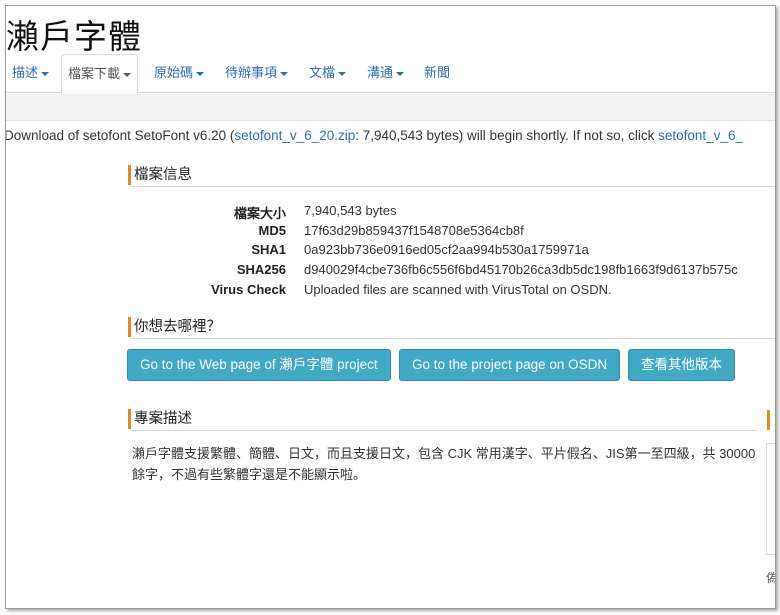  What do you see at coordinates (272, 230) in the screenshot?
I see `md5-label: MD5` at bounding box center [272, 230].